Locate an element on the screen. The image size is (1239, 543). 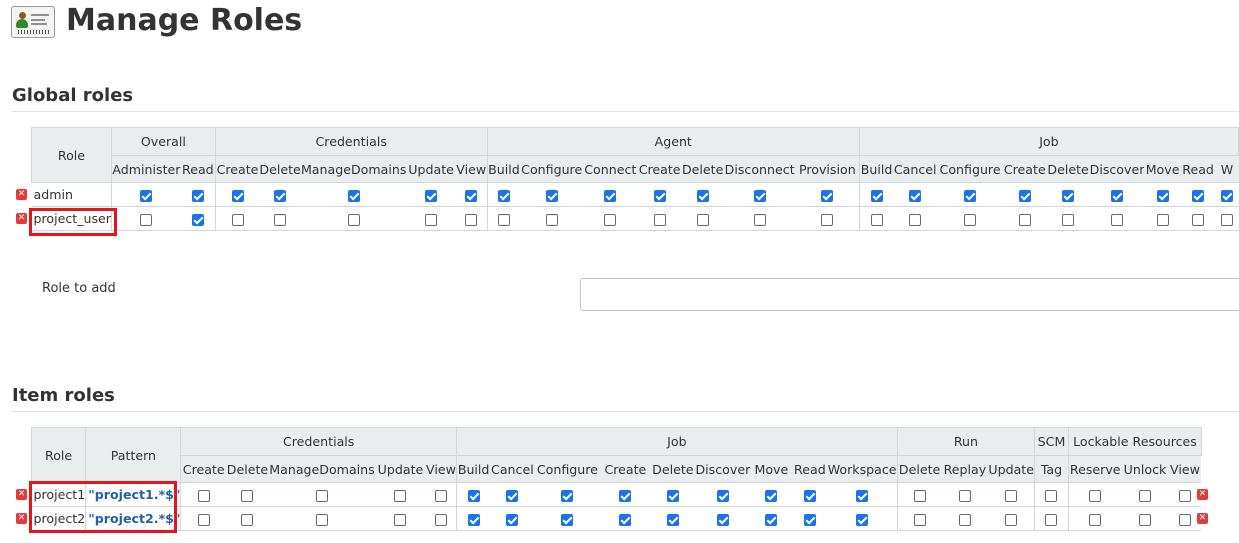
role-to-add-input is located at coordinates (909, 294).